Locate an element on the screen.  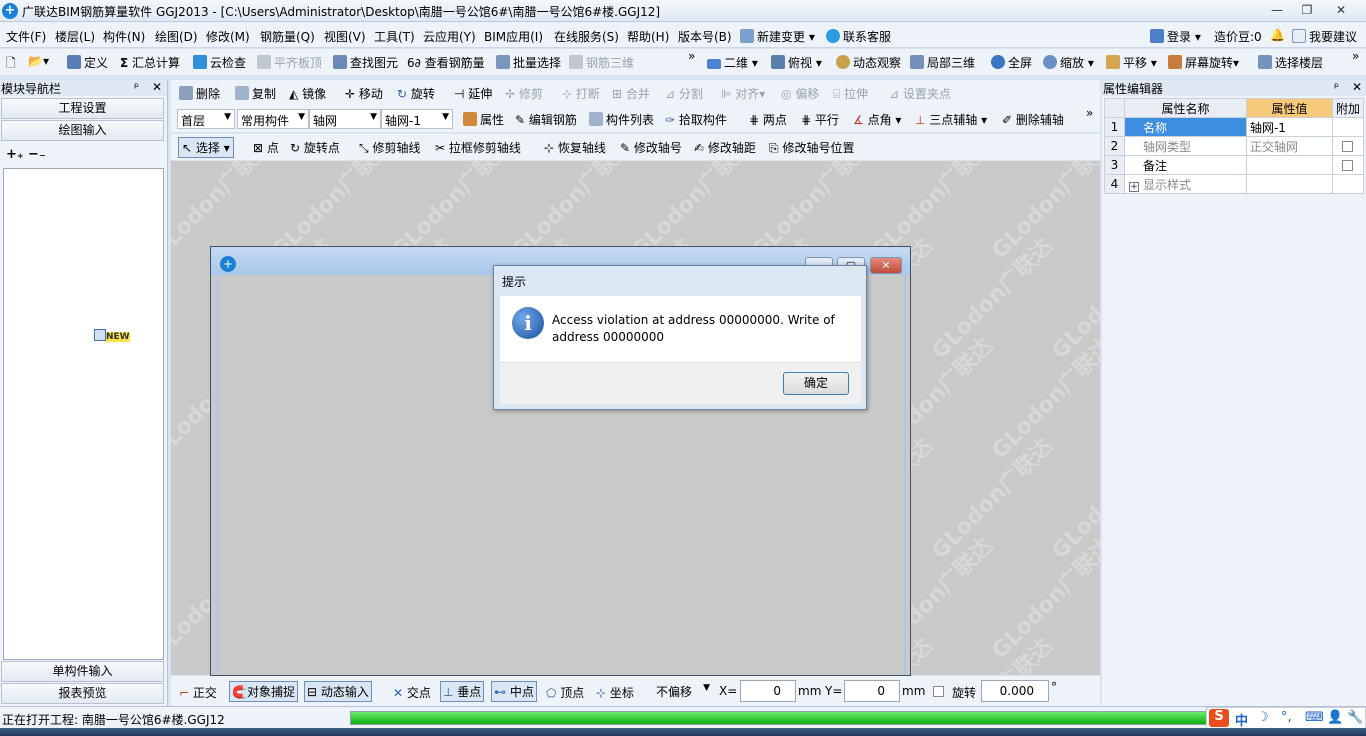
trim-axis-button: ⤡ 修剪轴线 is located at coordinates (389, 147).